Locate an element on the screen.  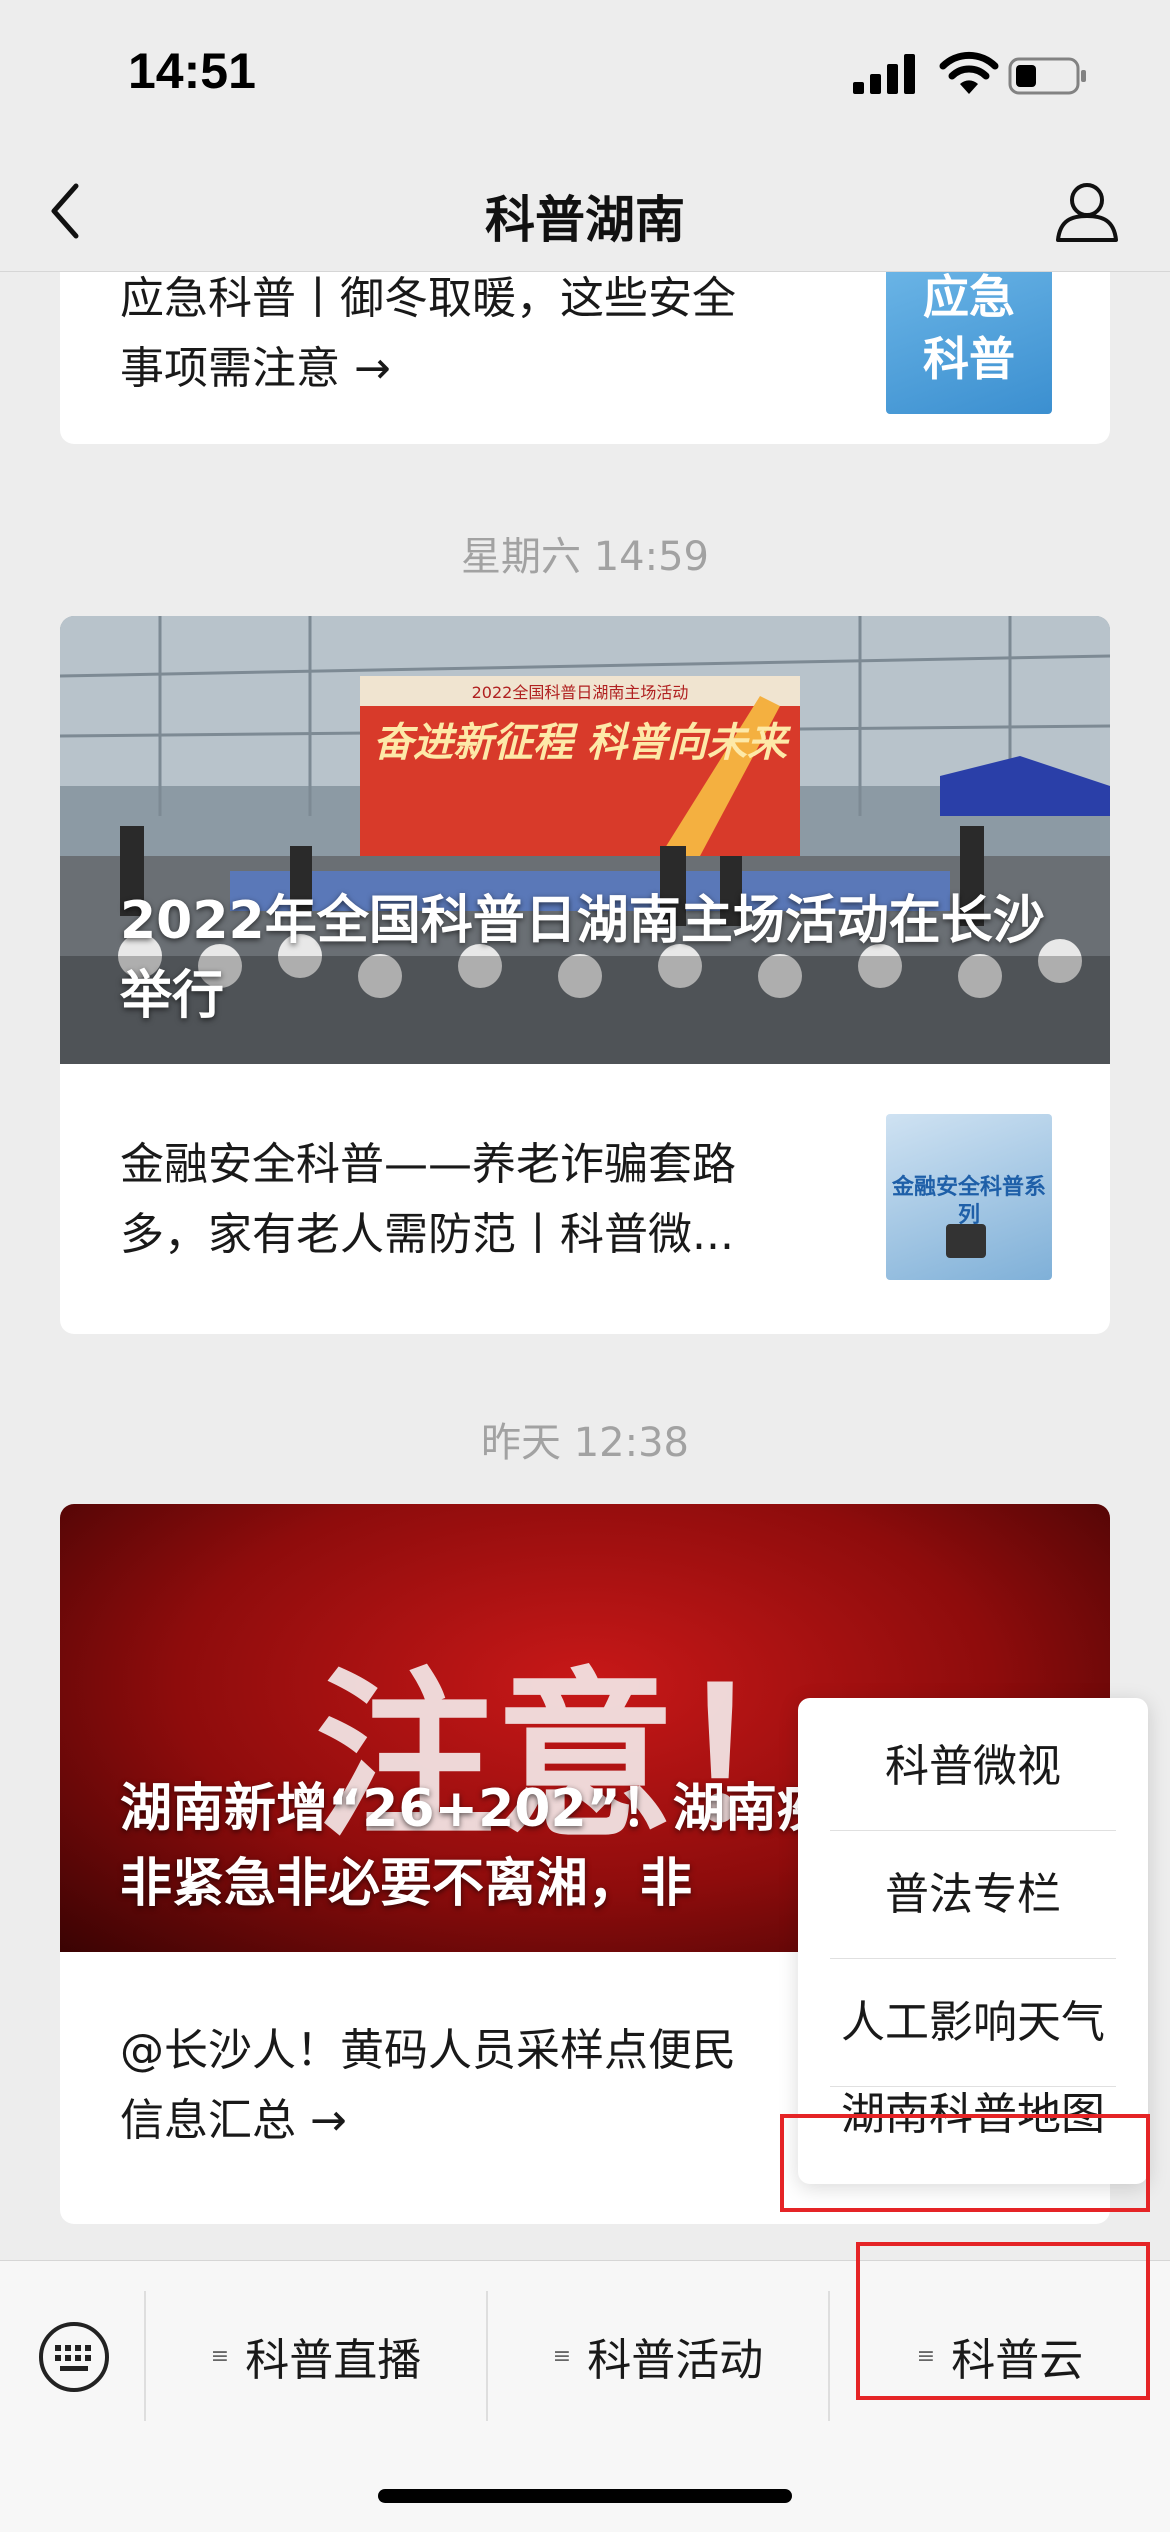
article-title-line: 事项需注意 → is located at coordinates (255, 368).